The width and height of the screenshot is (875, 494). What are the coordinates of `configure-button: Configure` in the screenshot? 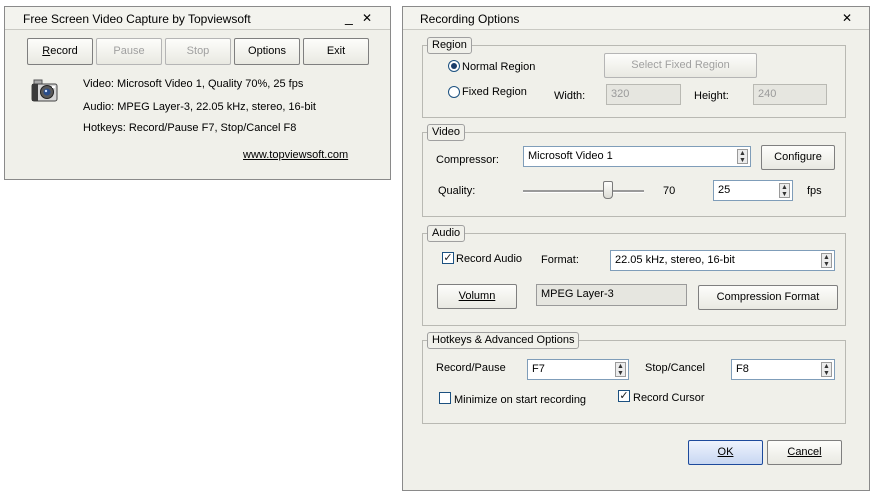 It's located at (798, 157).